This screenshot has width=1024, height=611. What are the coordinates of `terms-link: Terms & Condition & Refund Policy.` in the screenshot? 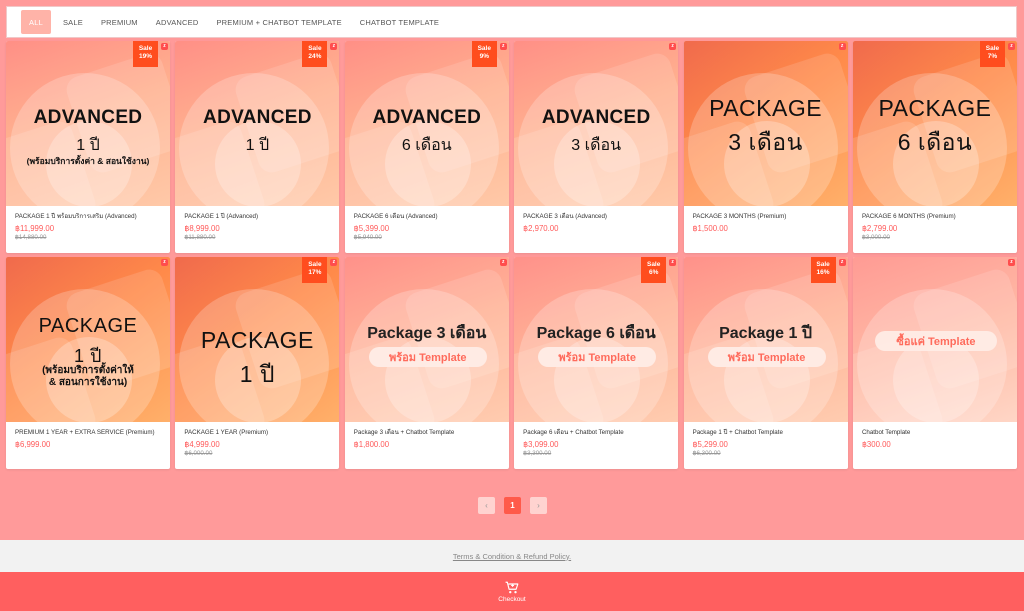 It's located at (512, 556).